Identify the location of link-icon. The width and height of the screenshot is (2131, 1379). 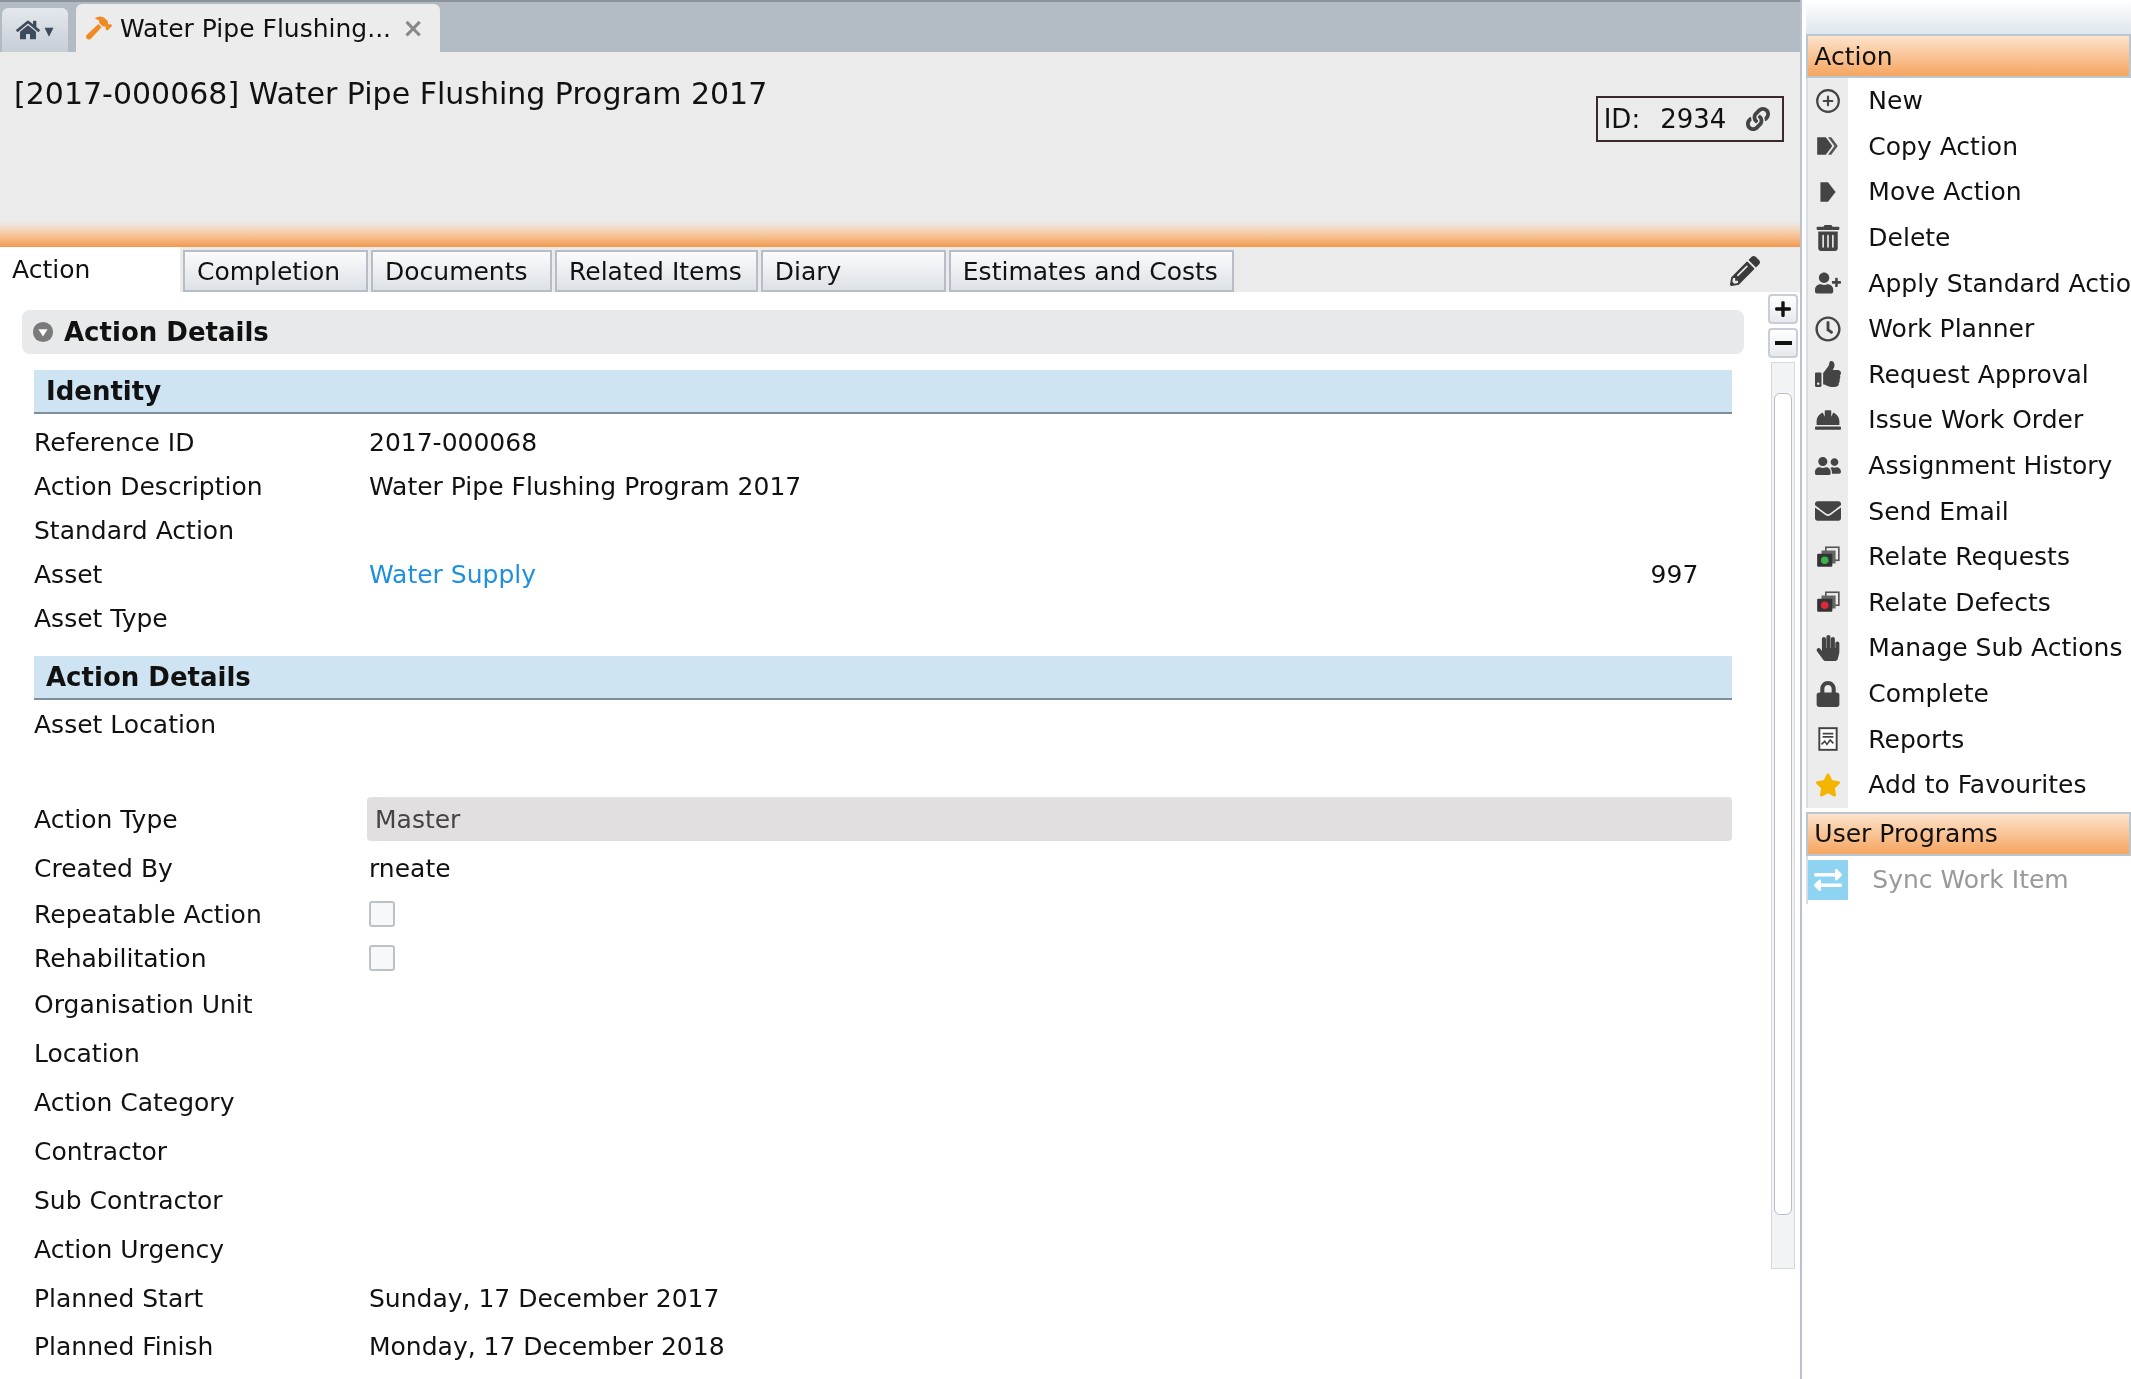
(1758, 119).